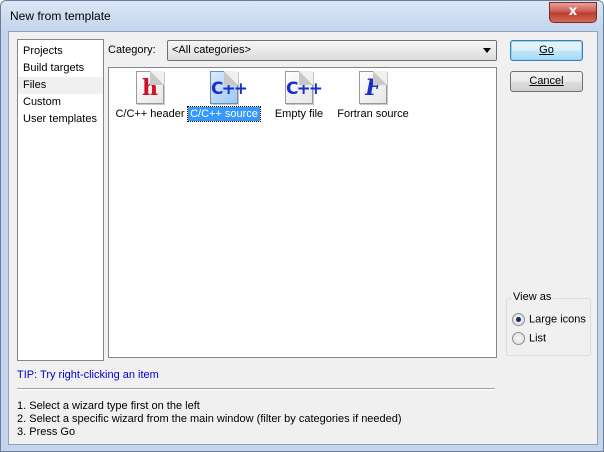 This screenshot has height=452, width=604. Describe the element at coordinates (302, 16) in the screenshot. I see `title-bar: New from template x` at that location.